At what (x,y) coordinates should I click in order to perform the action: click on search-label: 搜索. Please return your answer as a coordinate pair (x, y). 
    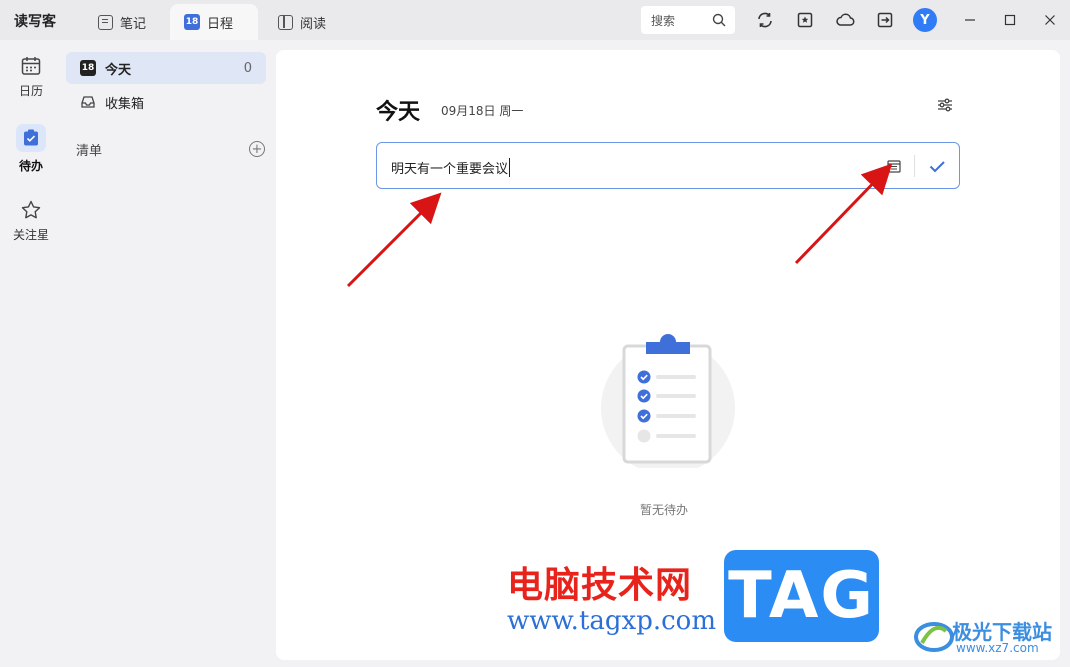
    Looking at the image, I should click on (663, 20).